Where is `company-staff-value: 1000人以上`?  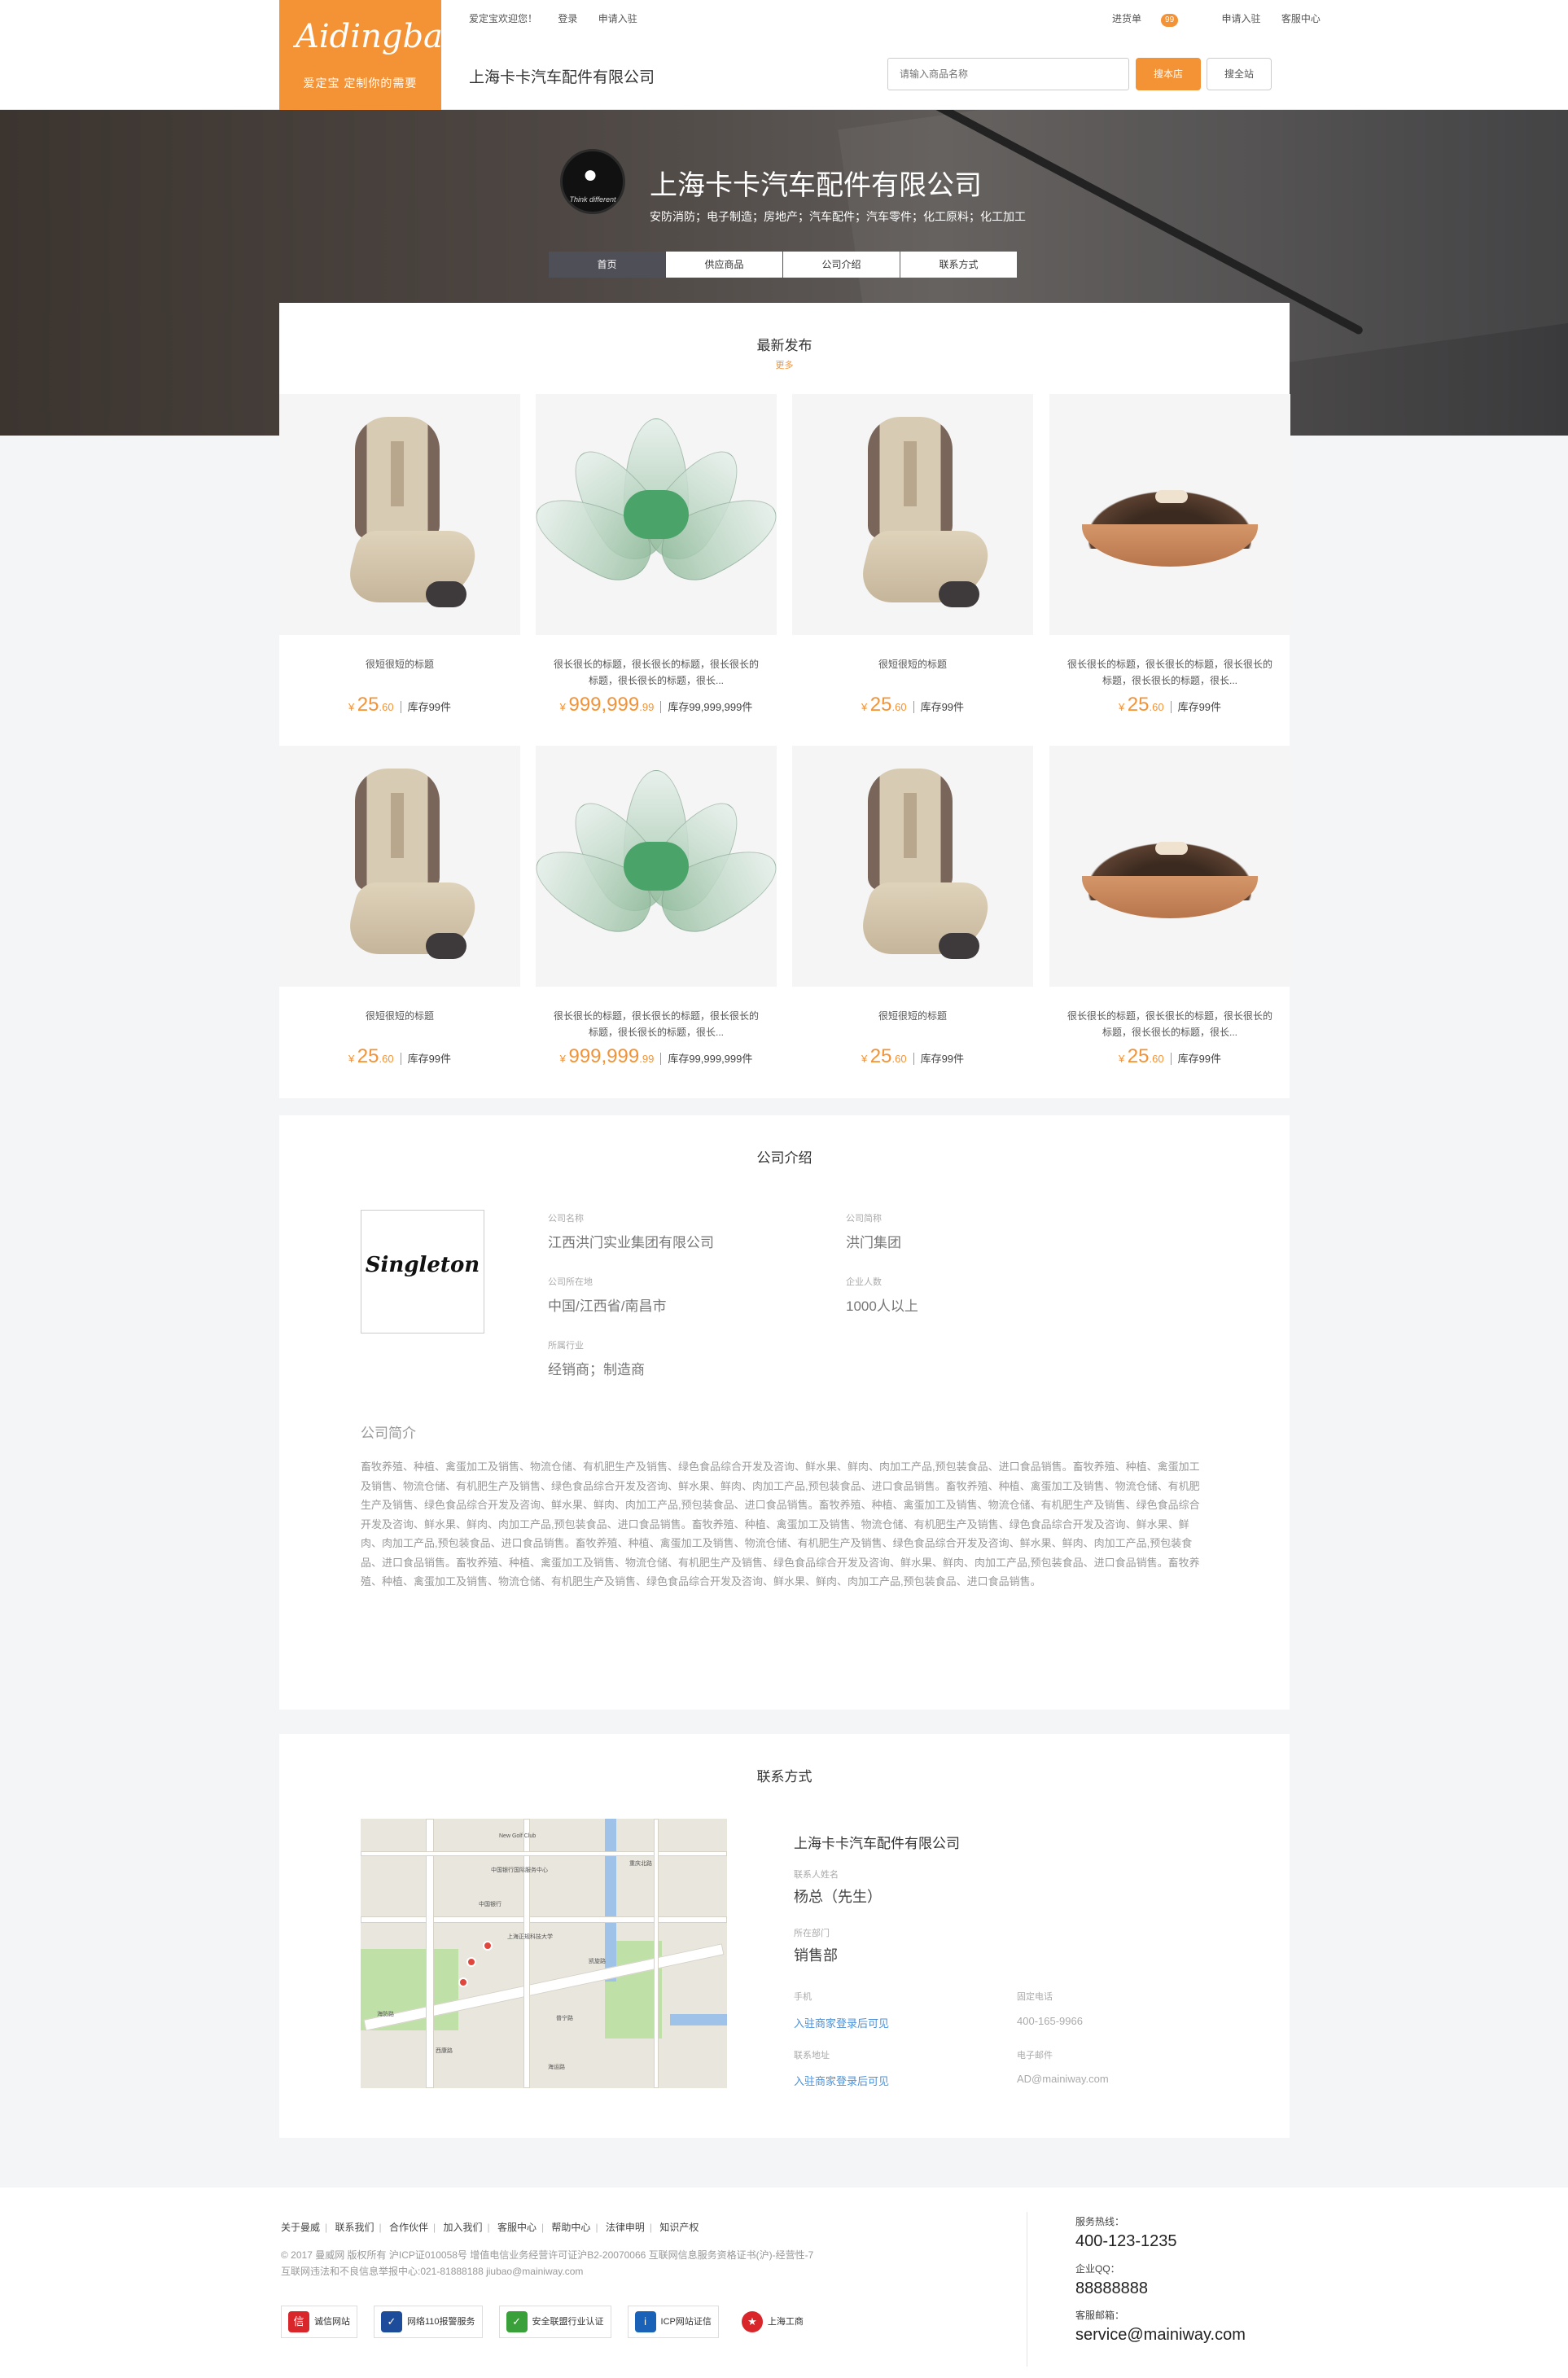
company-staff-value: 1000人以上 is located at coordinates (882, 1306).